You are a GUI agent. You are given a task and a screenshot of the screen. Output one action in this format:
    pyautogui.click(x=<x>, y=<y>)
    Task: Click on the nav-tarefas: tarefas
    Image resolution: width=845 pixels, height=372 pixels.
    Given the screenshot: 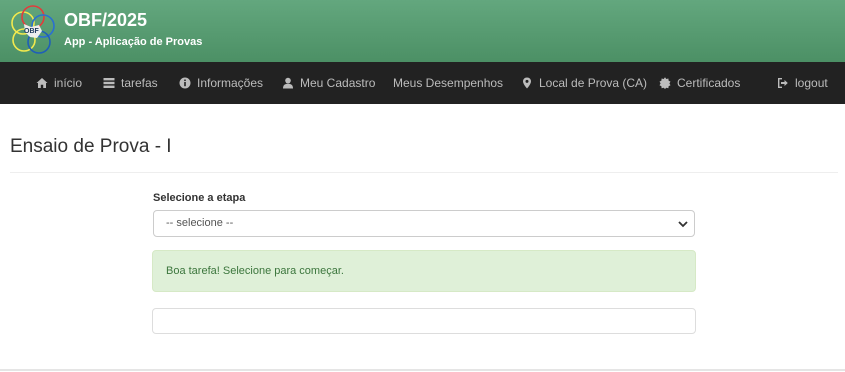 What is the action you would take?
    pyautogui.click(x=130, y=83)
    